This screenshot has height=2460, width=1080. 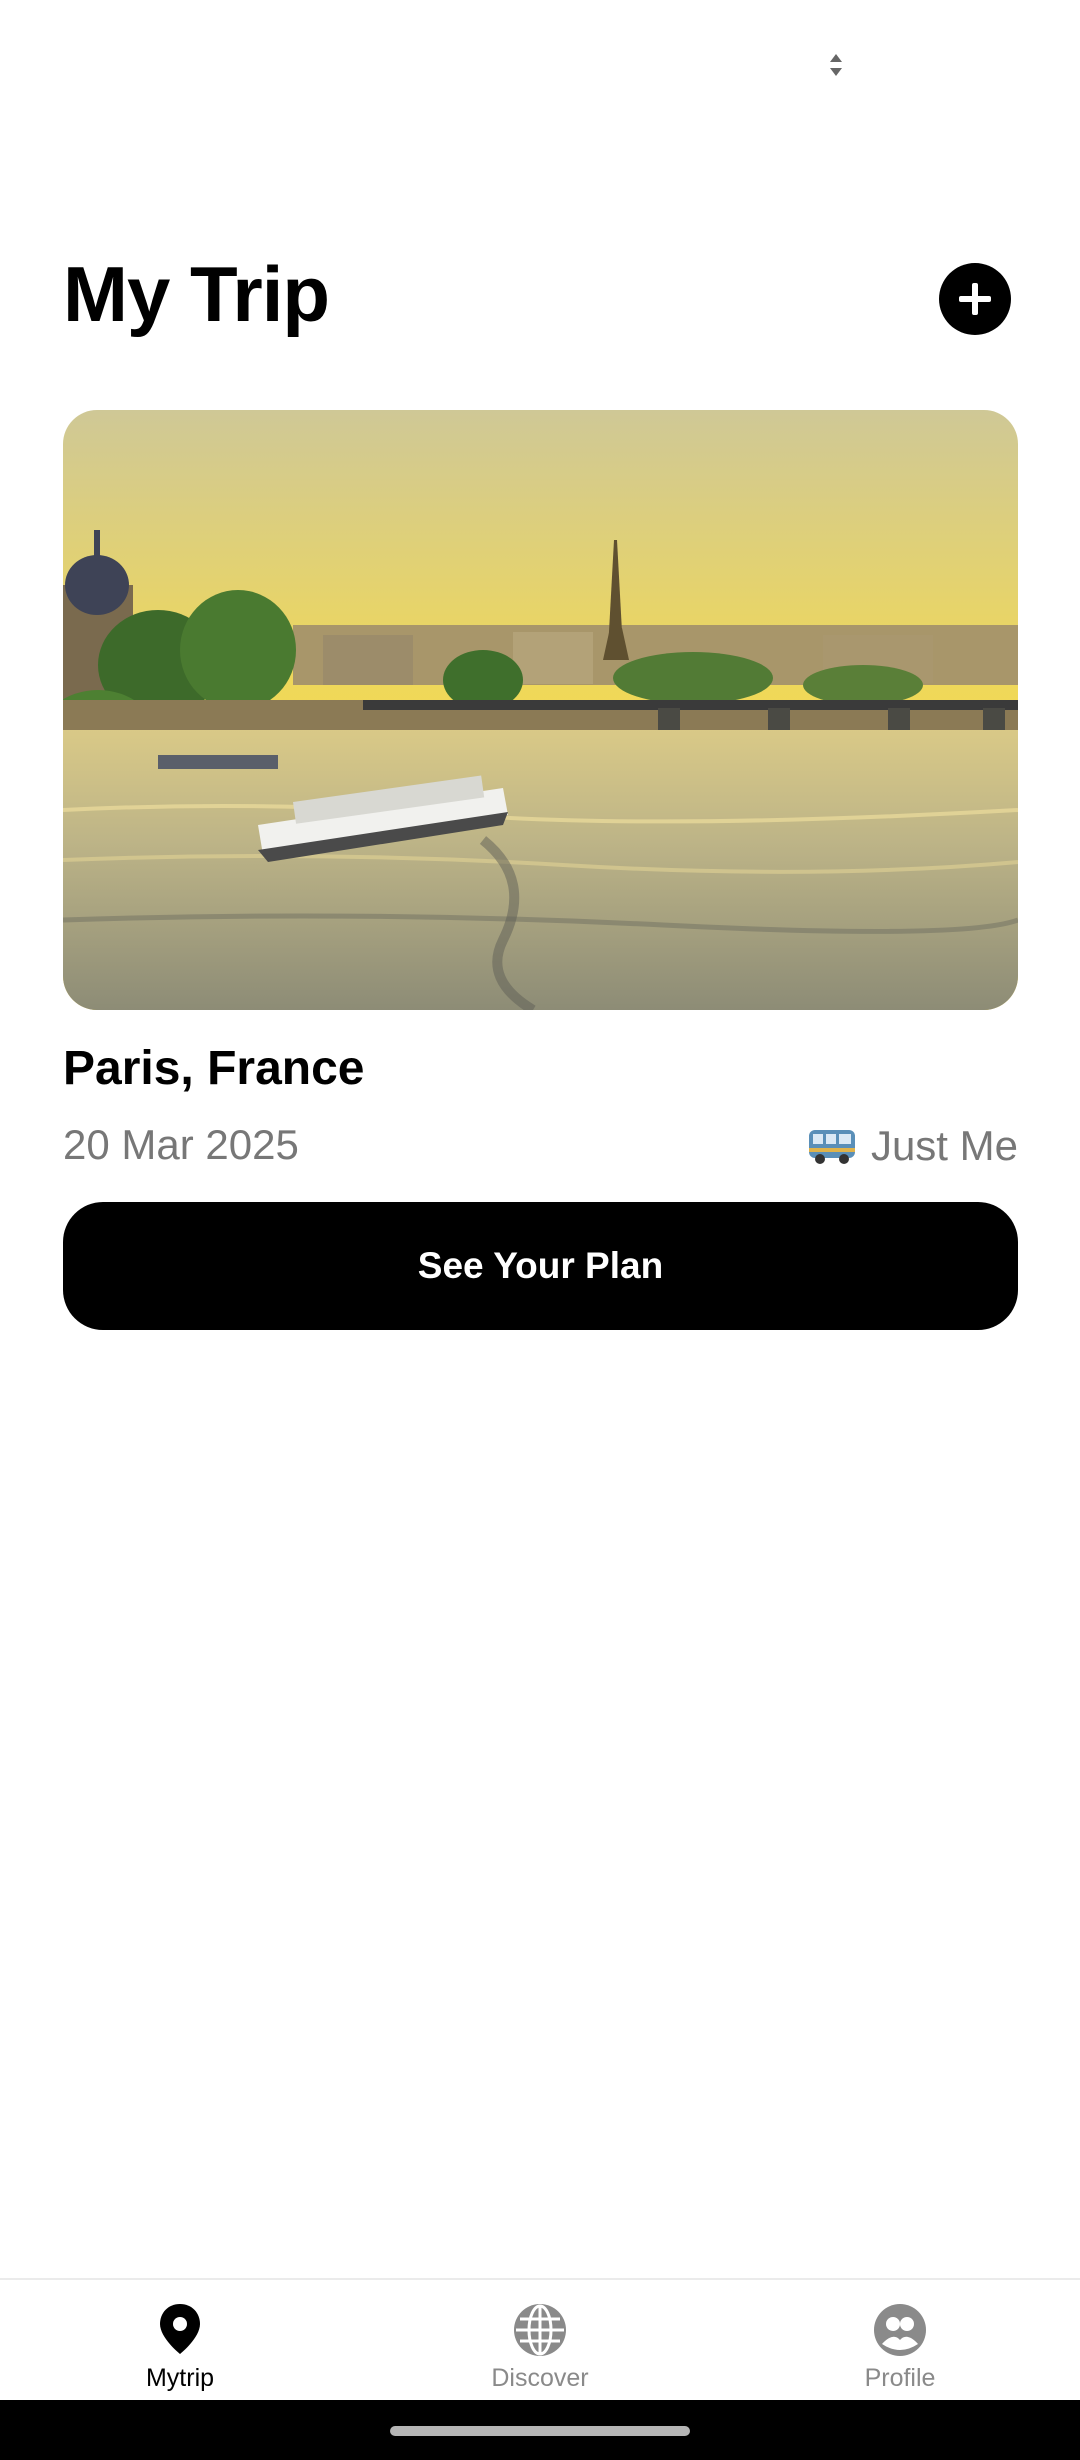 I want to click on bottom-nav: Mytrip Discover Profile, so click(x=540, y=2340).